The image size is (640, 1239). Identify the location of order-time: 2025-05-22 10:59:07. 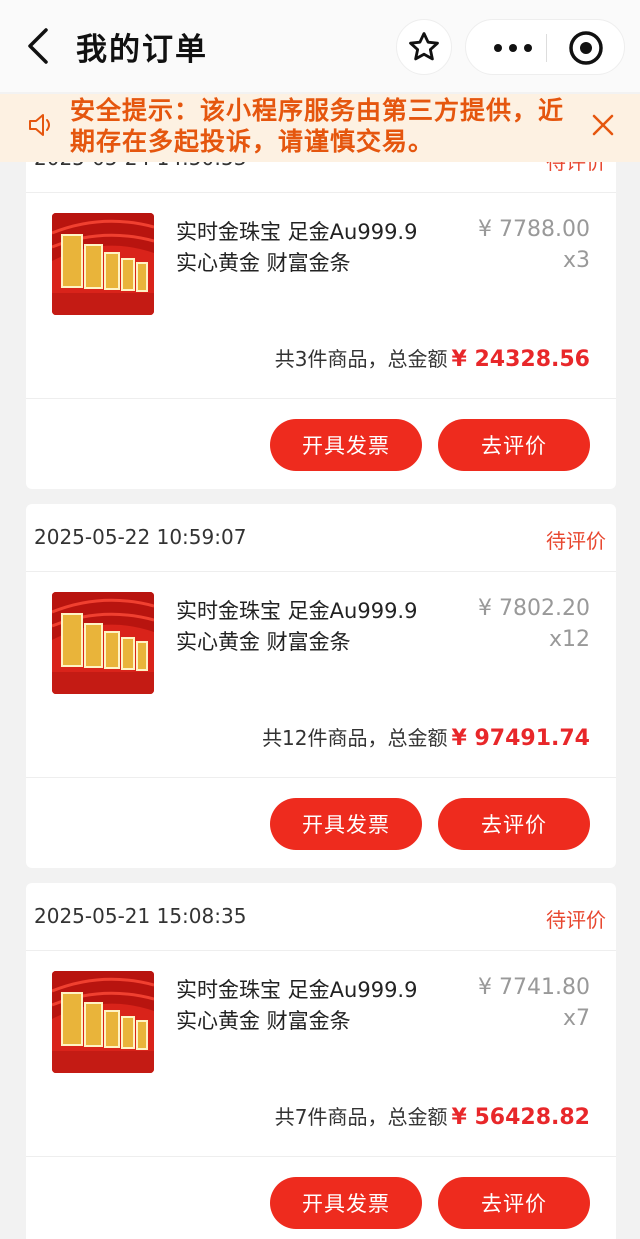
(140, 537).